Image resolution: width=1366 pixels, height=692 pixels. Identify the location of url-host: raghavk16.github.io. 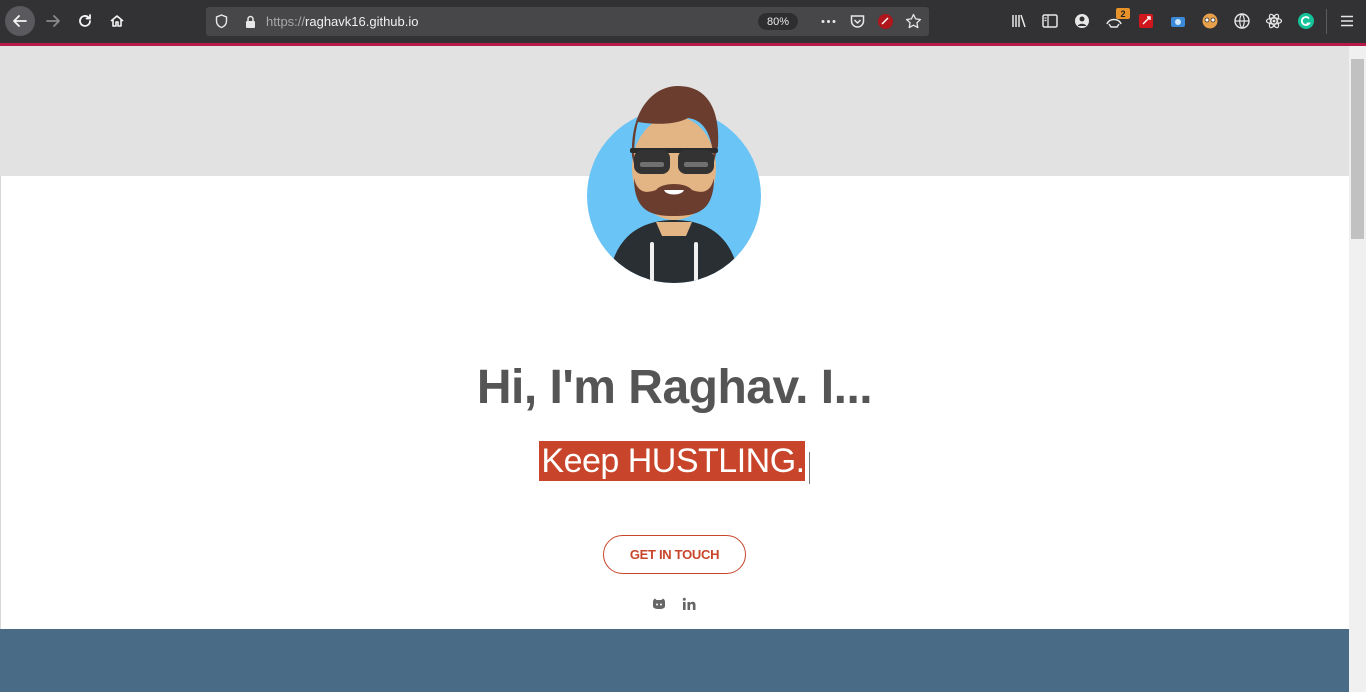
(362, 21).